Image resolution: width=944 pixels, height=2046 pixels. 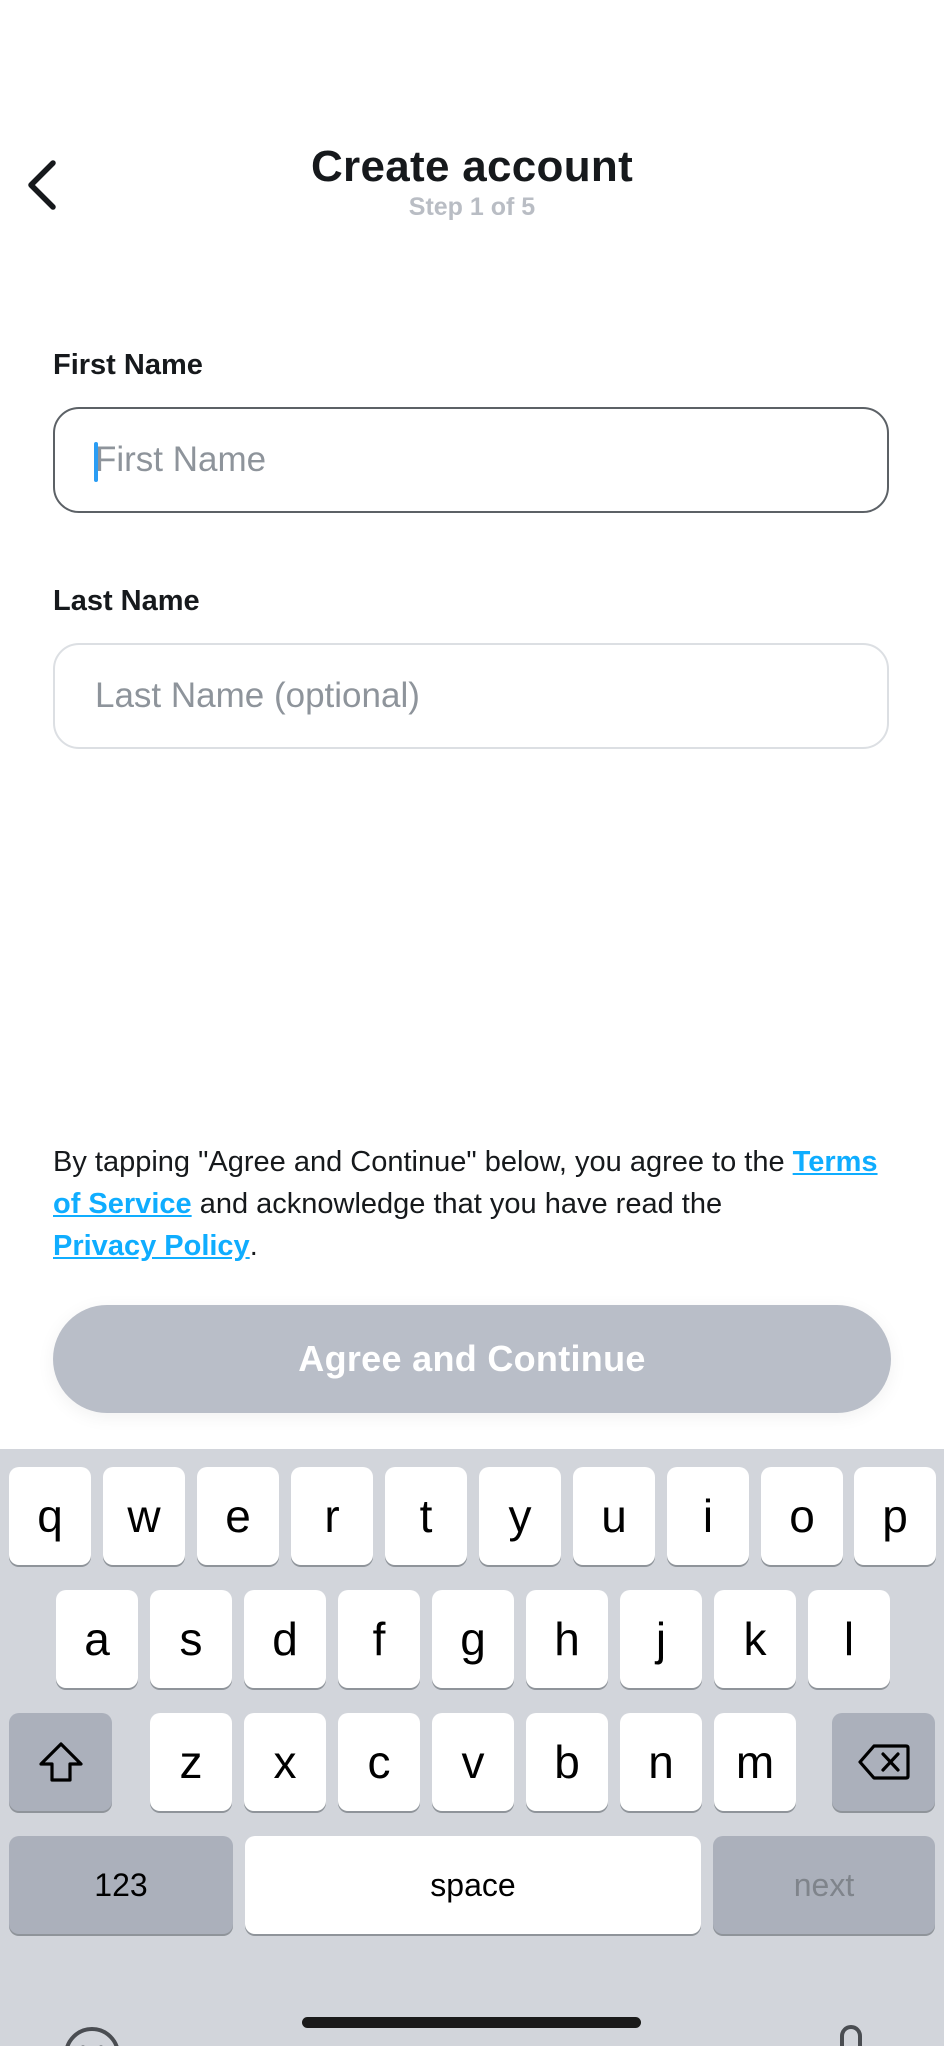 What do you see at coordinates (567, 1639) in the screenshot?
I see `key-h: h` at bounding box center [567, 1639].